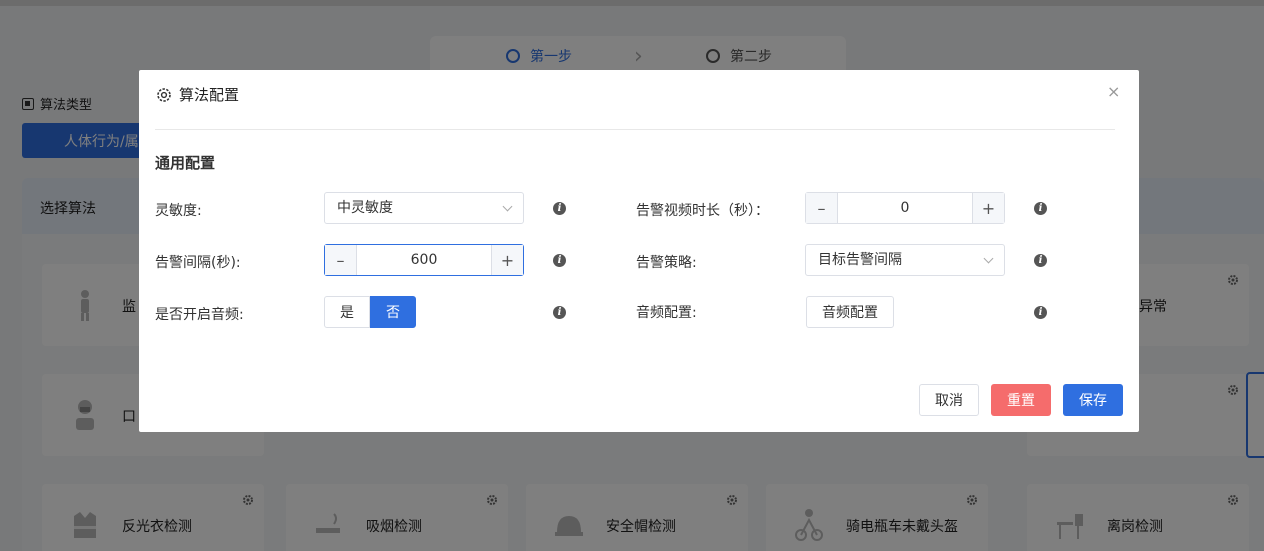 The image size is (1264, 551). What do you see at coordinates (702, 211) in the screenshot?
I see `video-duration-label: 告警视频时长（秒）：` at bounding box center [702, 211].